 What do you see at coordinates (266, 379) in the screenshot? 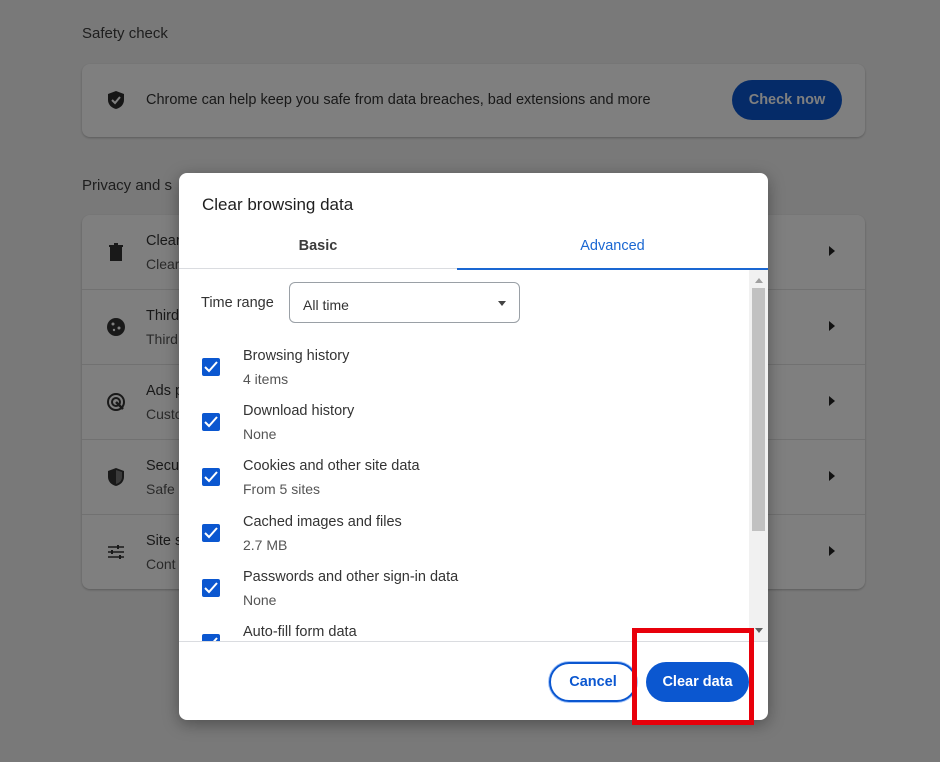
I see `option-detail: 4 items` at bounding box center [266, 379].